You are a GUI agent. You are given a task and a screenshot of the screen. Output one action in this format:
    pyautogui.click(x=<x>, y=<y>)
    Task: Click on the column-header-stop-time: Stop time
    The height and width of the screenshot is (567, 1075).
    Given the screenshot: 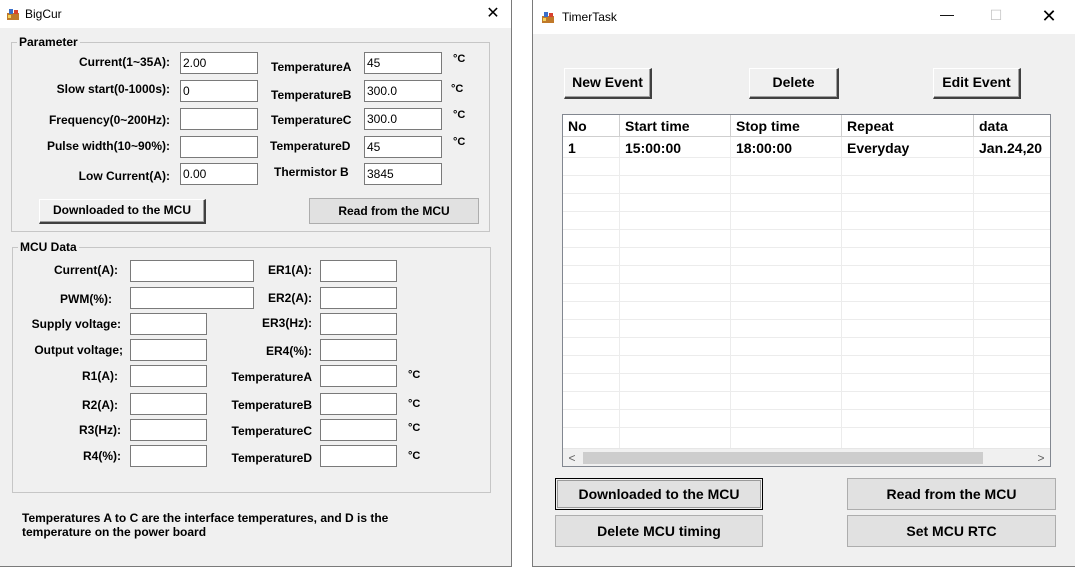 What is the action you would take?
    pyautogui.click(x=786, y=126)
    